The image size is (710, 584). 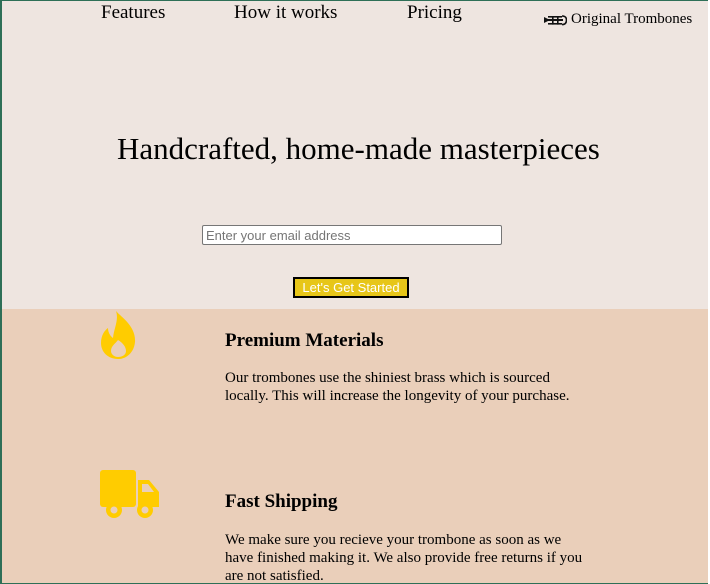 What do you see at coordinates (434, 13) in the screenshot?
I see `nav-link-pricing: Pricing` at bounding box center [434, 13].